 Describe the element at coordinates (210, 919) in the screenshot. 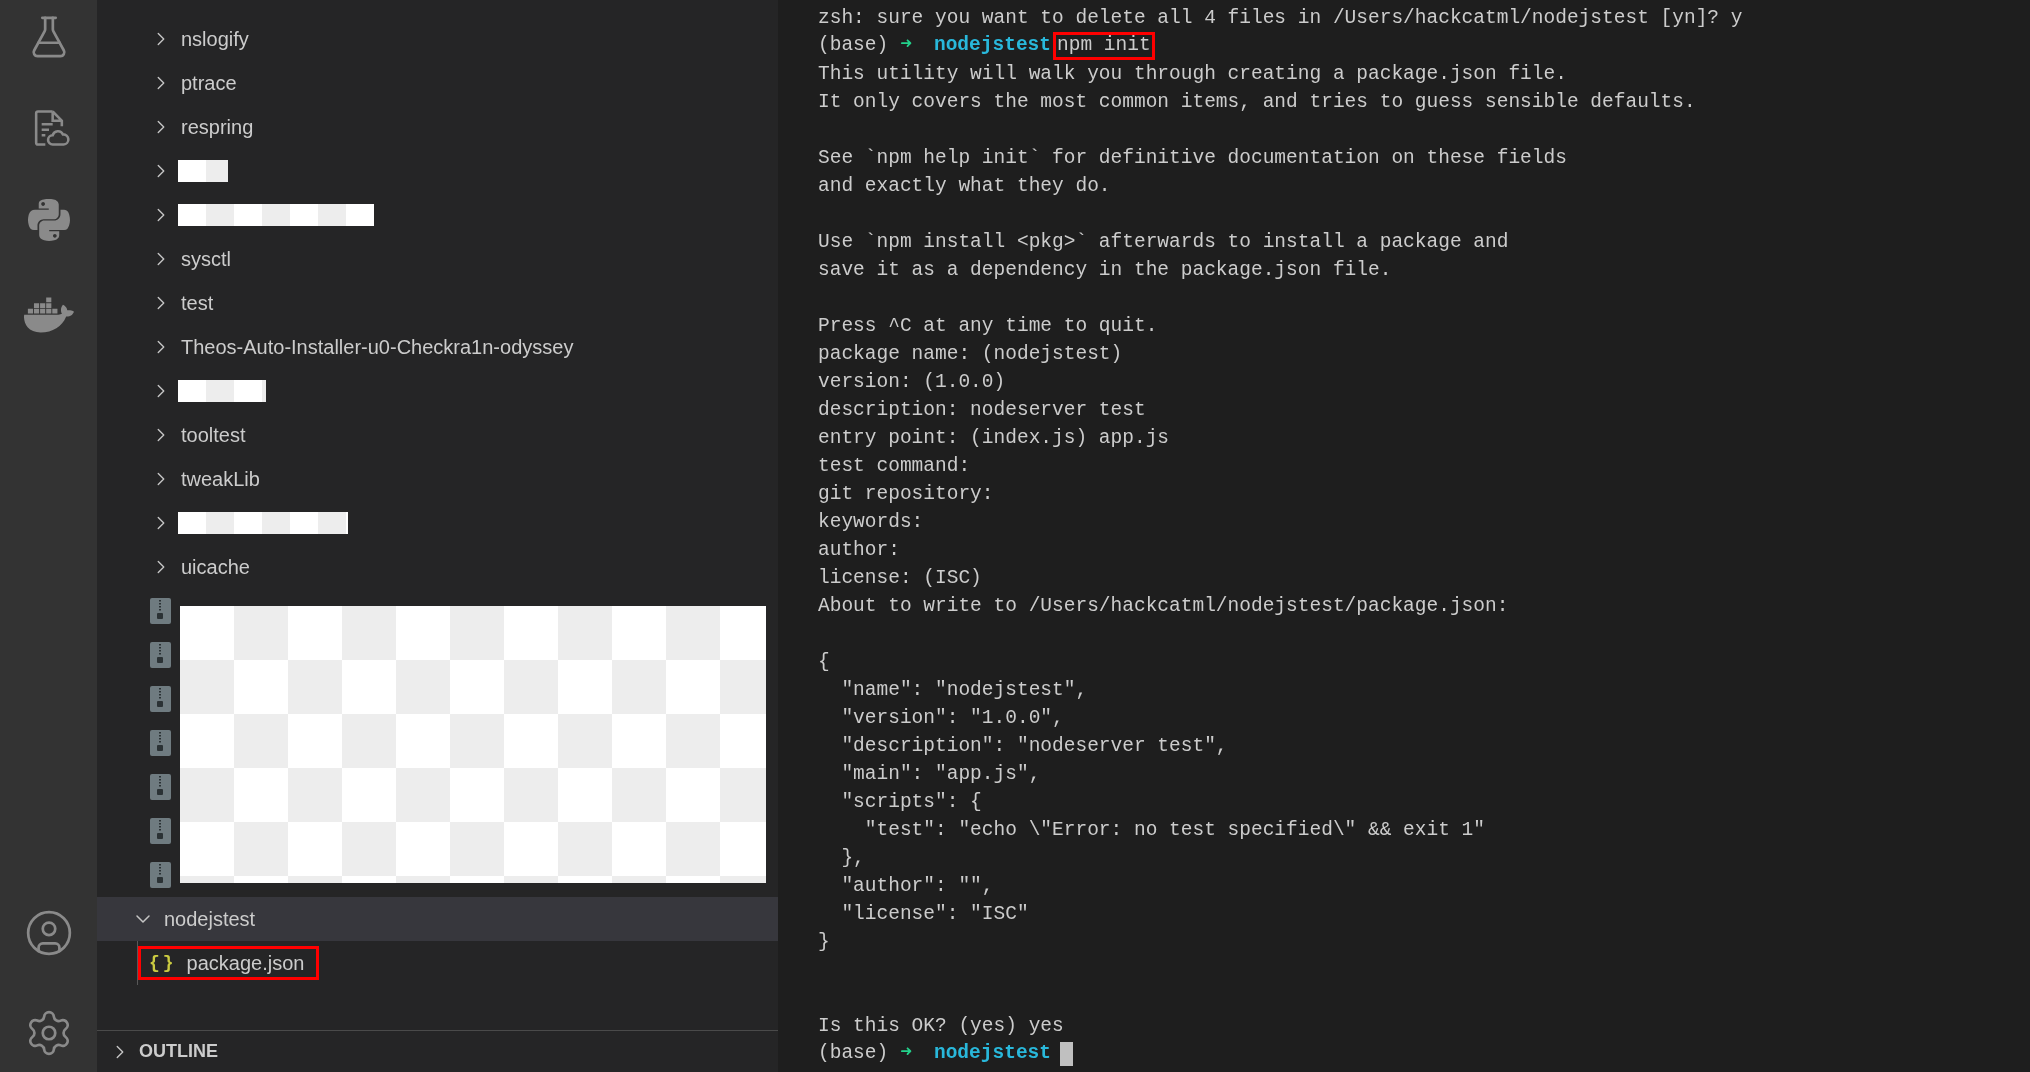

I see `folder-name: nodejstest` at that location.